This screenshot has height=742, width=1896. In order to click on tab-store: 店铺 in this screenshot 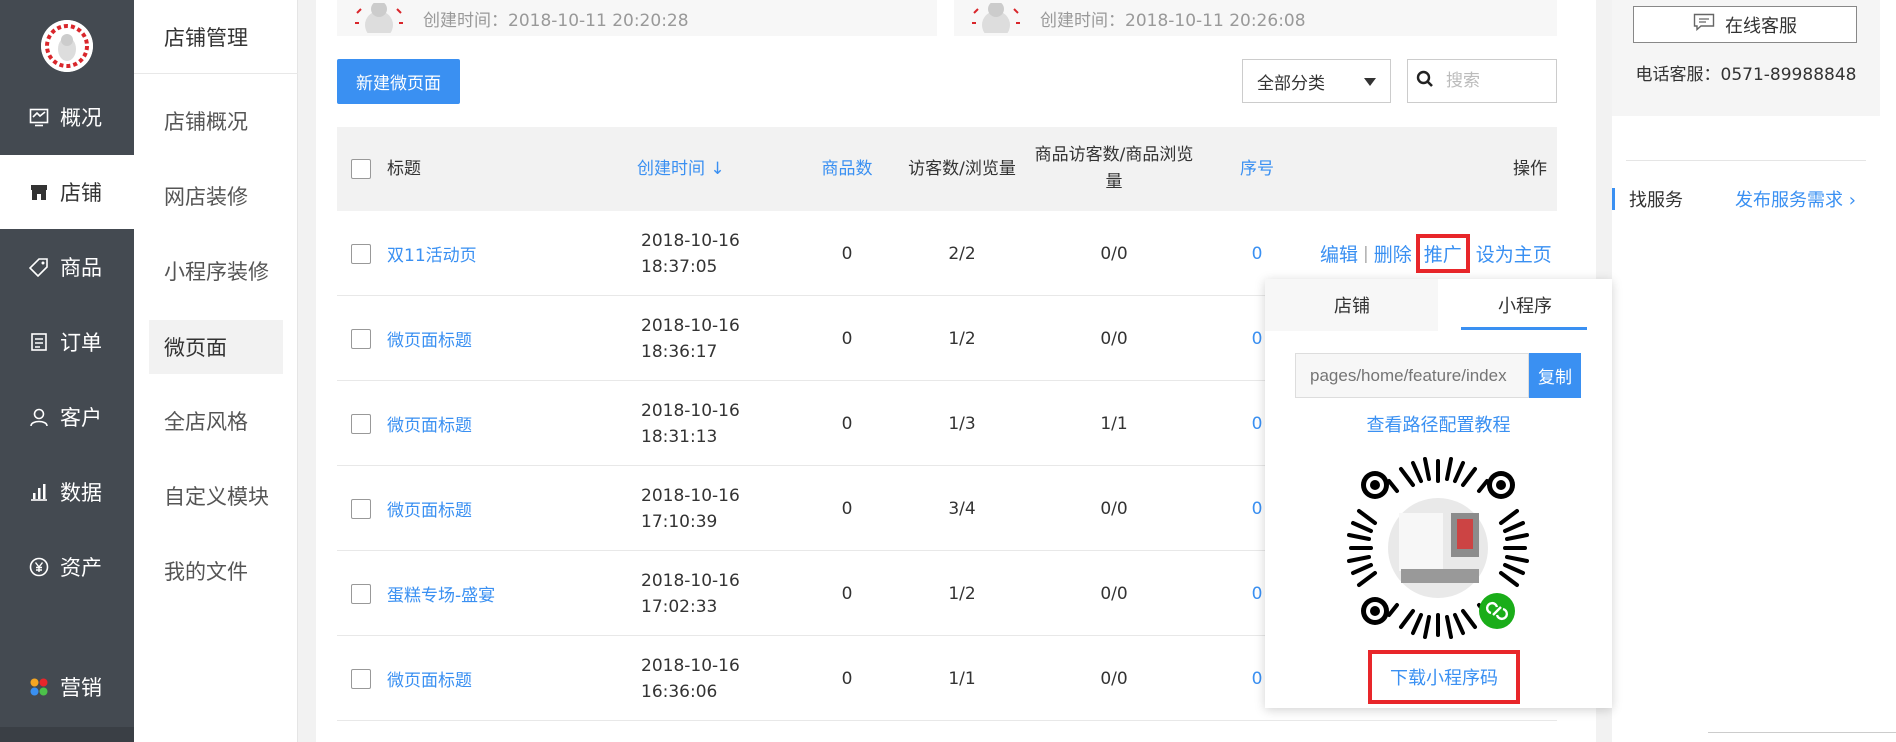, I will do `click(1352, 305)`.